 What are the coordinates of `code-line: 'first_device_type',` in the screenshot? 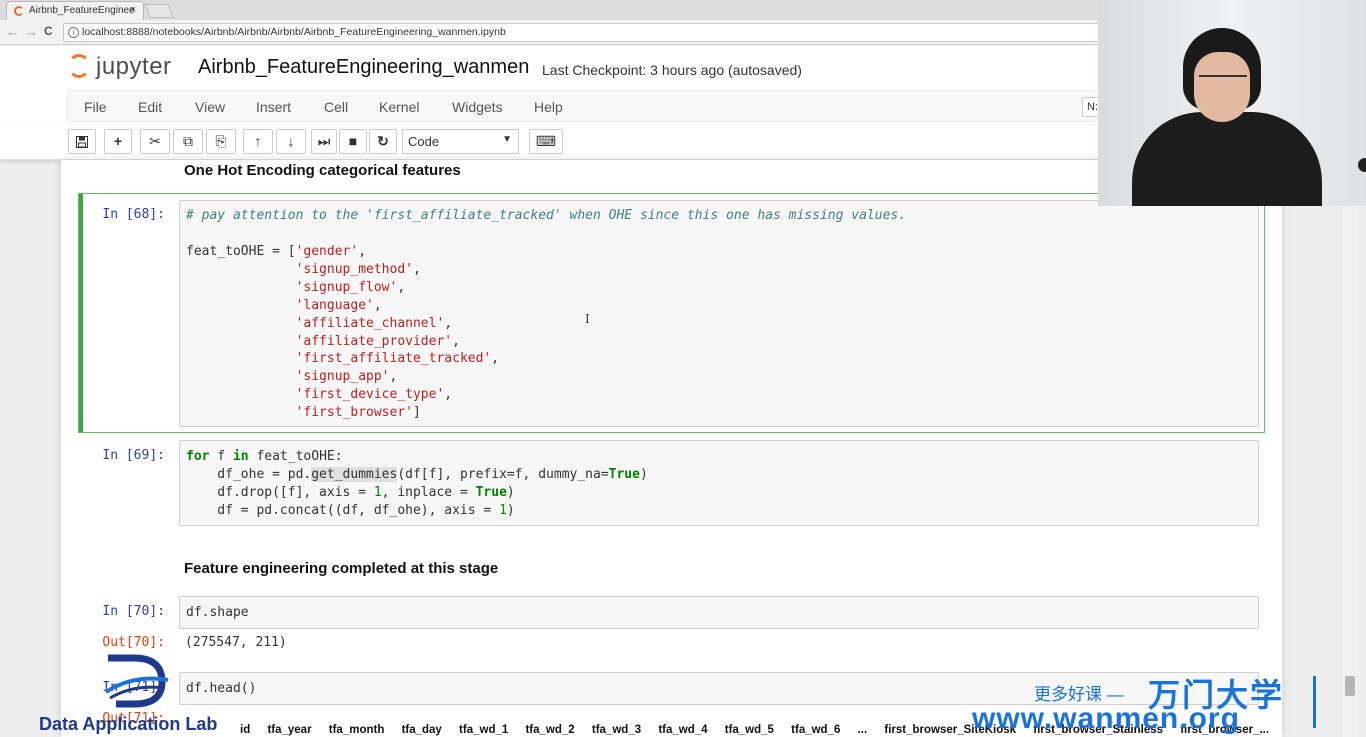 It's located at (319, 395).